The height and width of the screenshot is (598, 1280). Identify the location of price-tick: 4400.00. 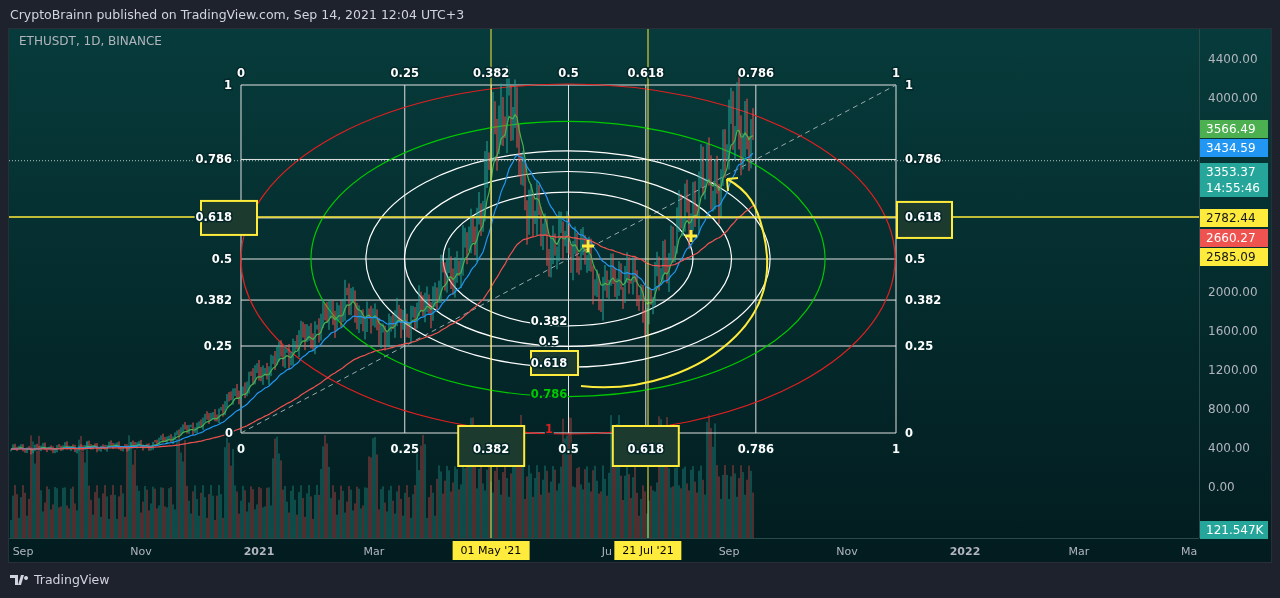
(1233, 59).